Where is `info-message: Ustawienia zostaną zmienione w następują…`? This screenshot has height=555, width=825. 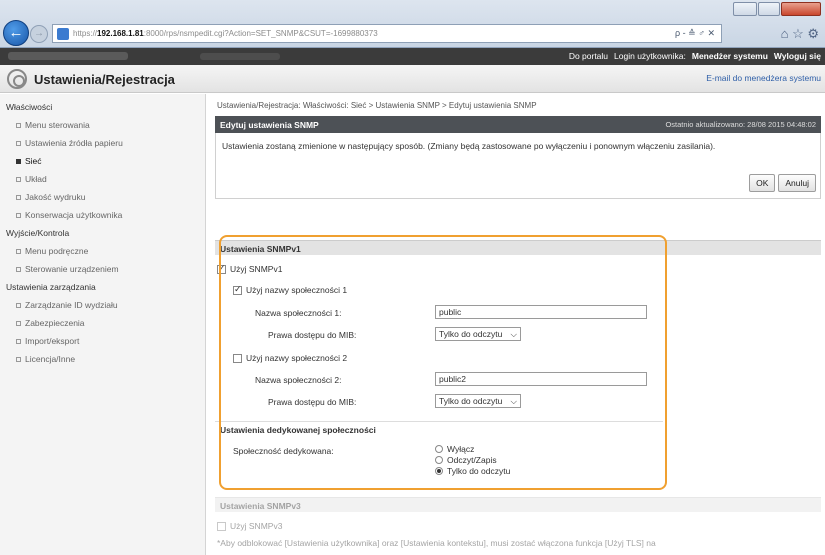
info-message: Ustawienia zostaną zmienione w następują… is located at coordinates (469, 146).